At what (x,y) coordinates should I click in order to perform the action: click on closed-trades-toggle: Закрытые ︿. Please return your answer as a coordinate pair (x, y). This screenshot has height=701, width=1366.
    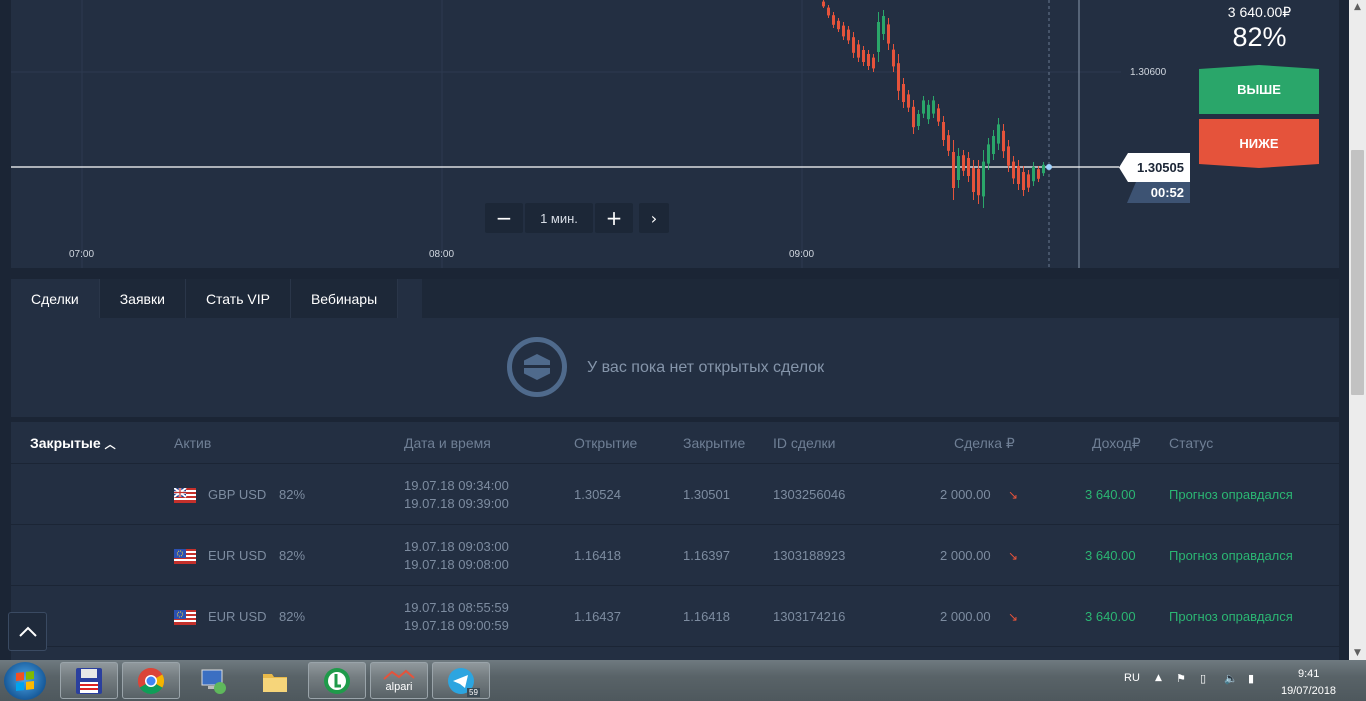
    Looking at the image, I should click on (73, 443).